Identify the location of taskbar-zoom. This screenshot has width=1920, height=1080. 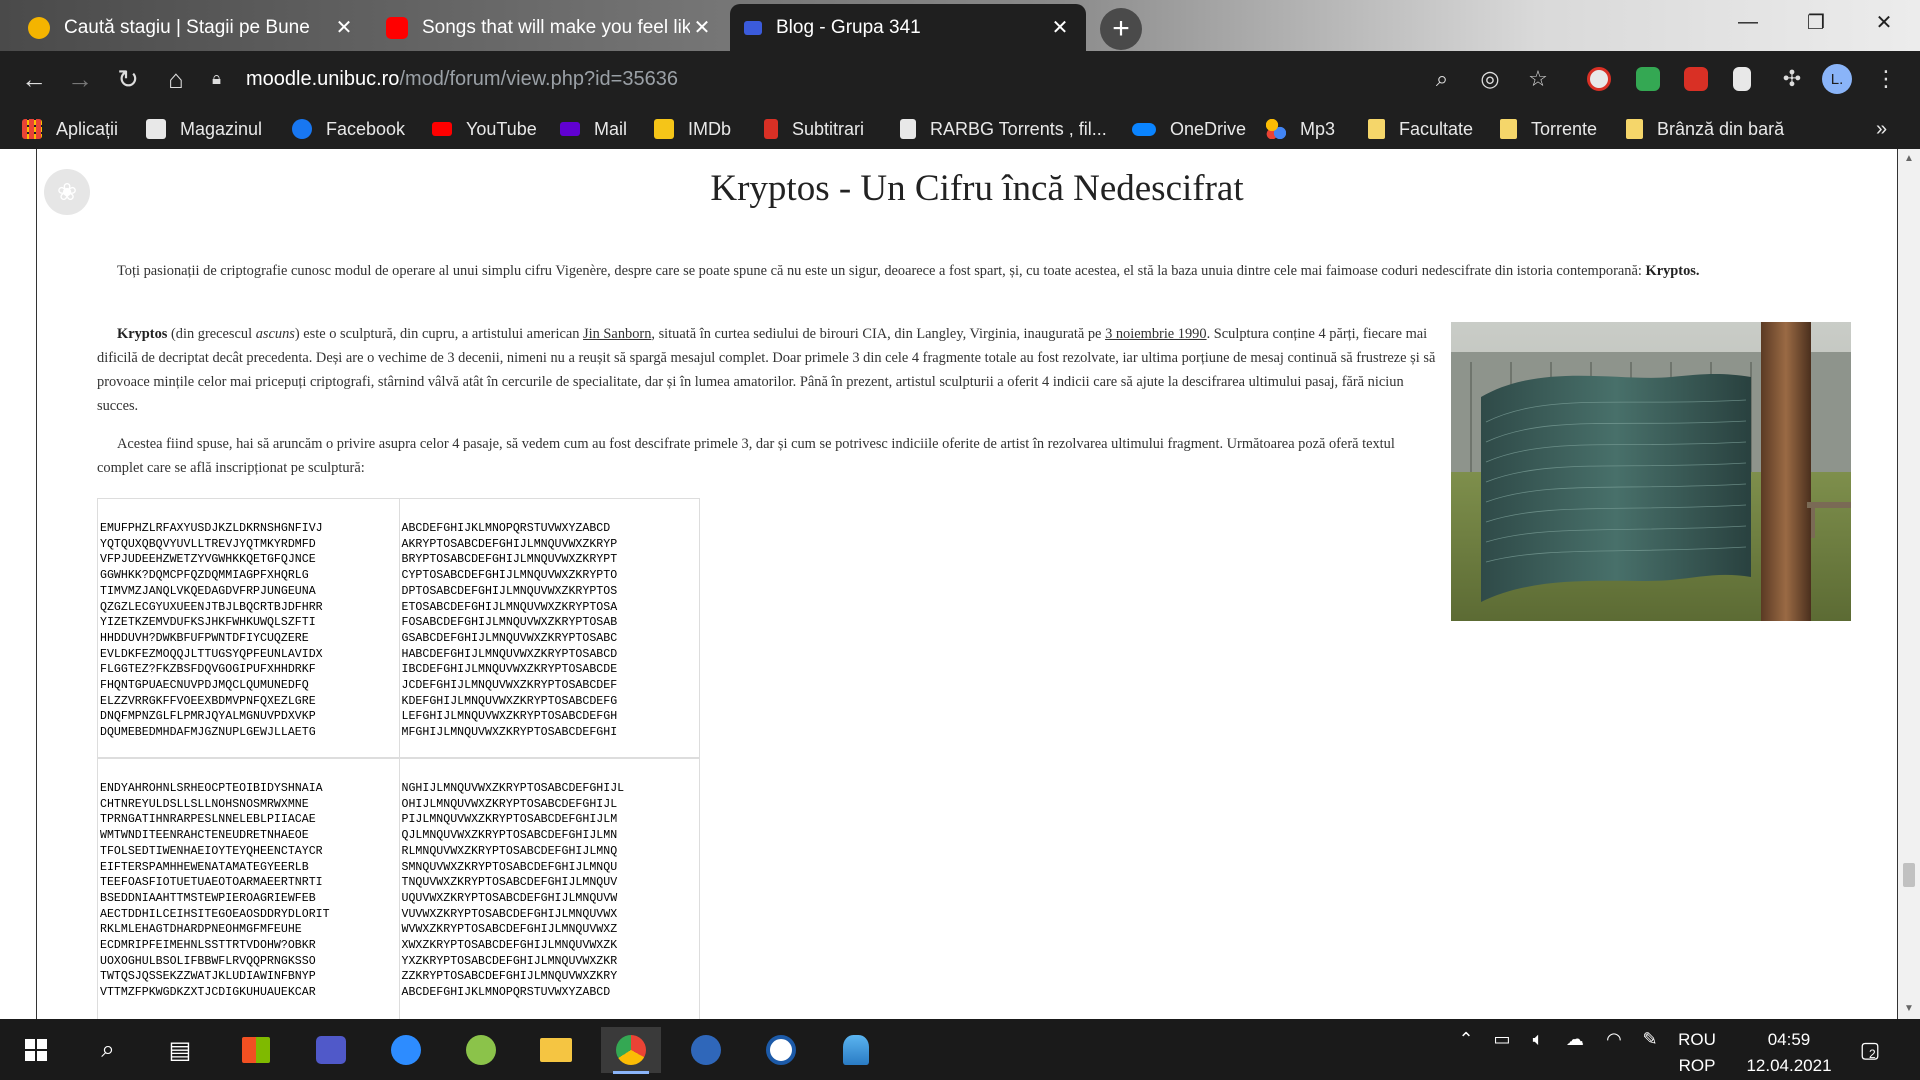
(406, 1050).